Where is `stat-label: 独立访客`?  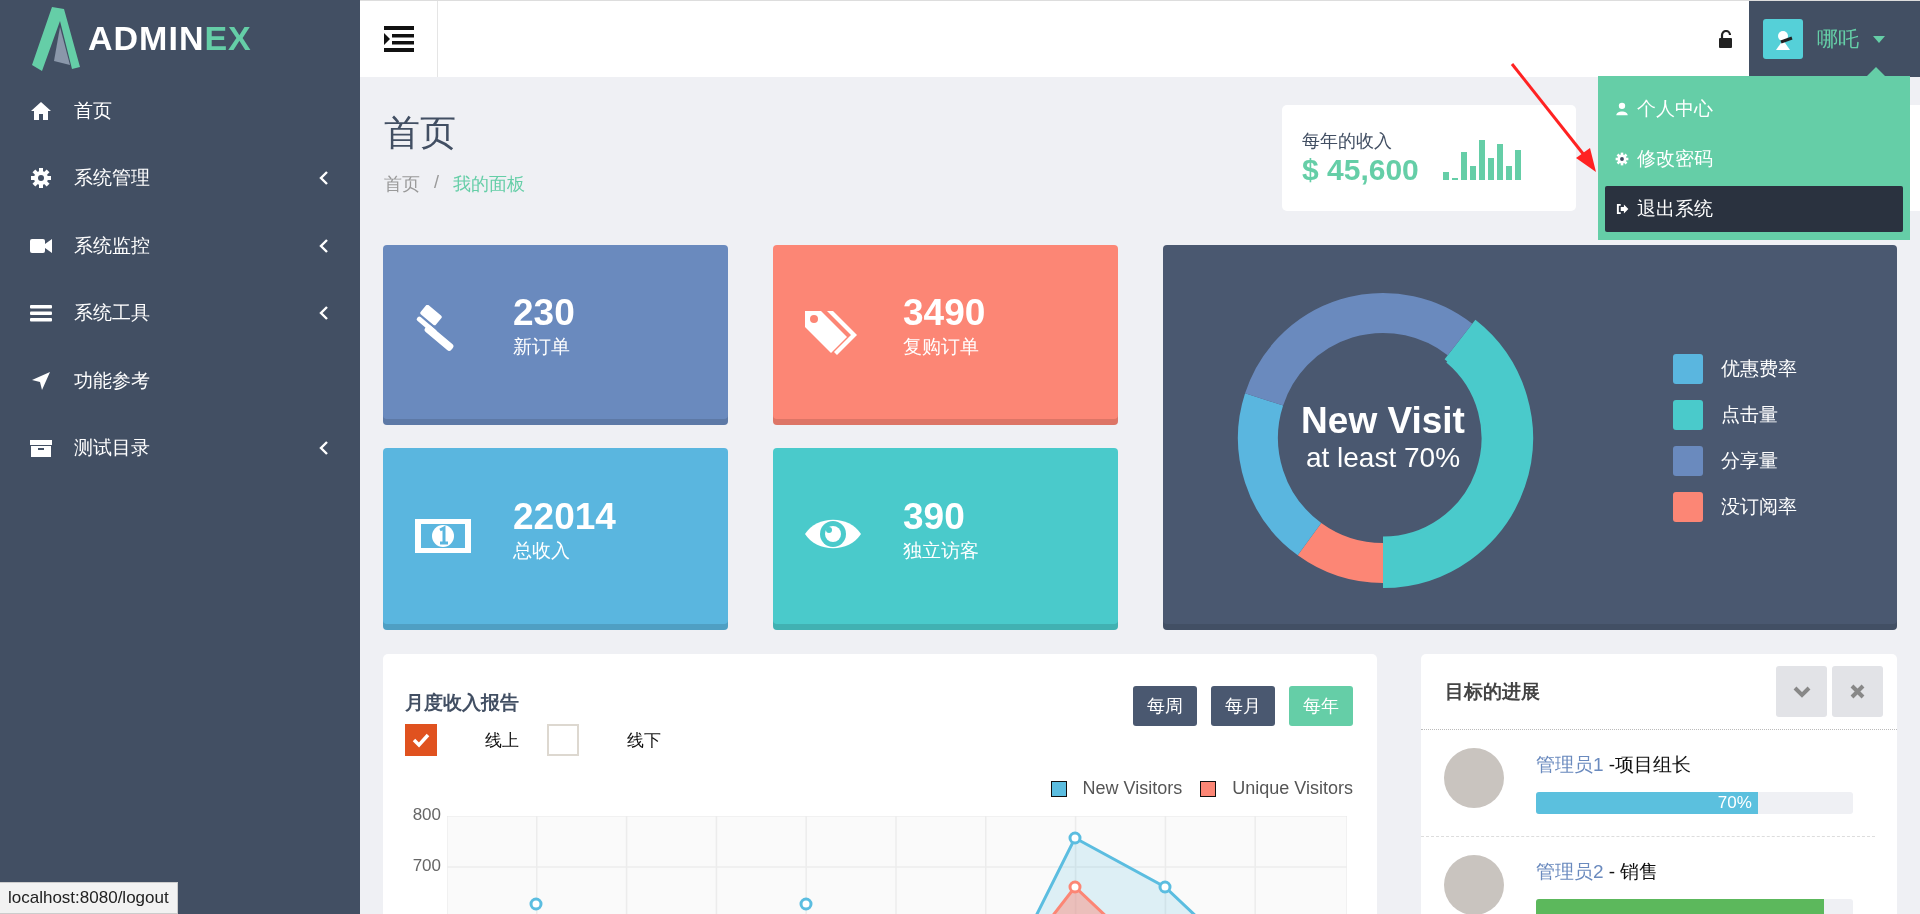
stat-label: 独立访客 is located at coordinates (941, 551).